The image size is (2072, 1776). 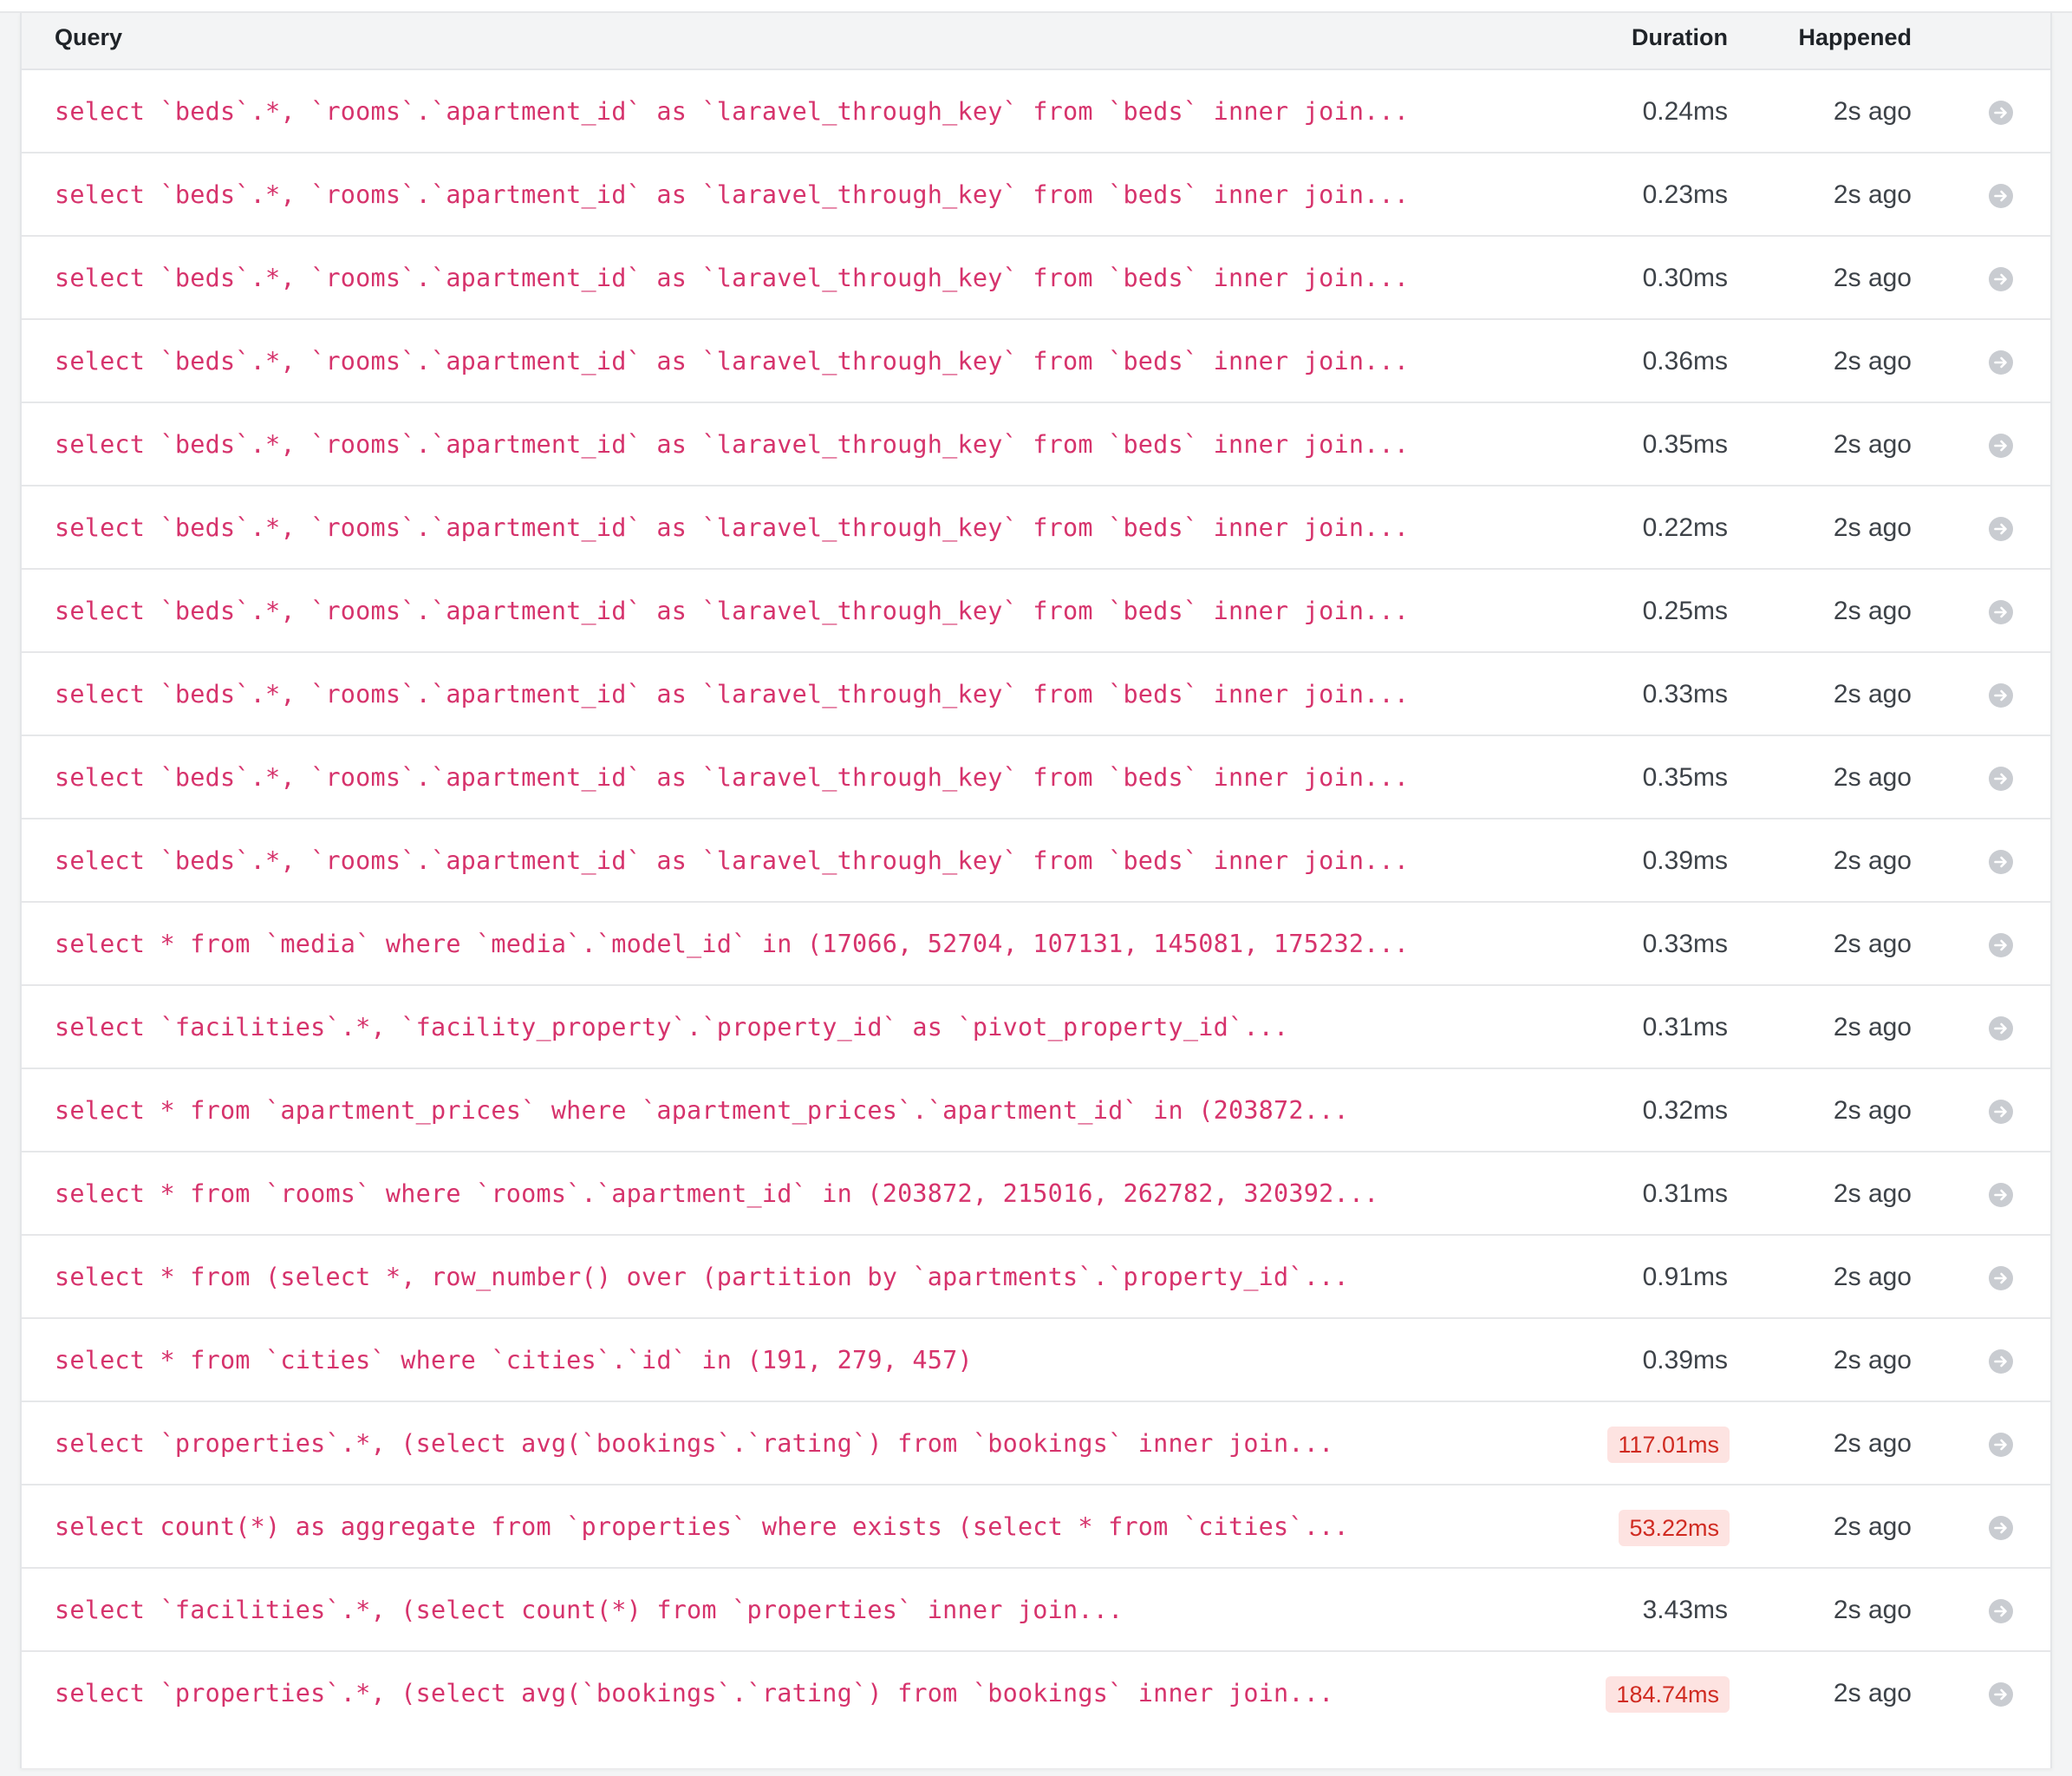 I want to click on header-happened: Happened, so click(x=1855, y=37).